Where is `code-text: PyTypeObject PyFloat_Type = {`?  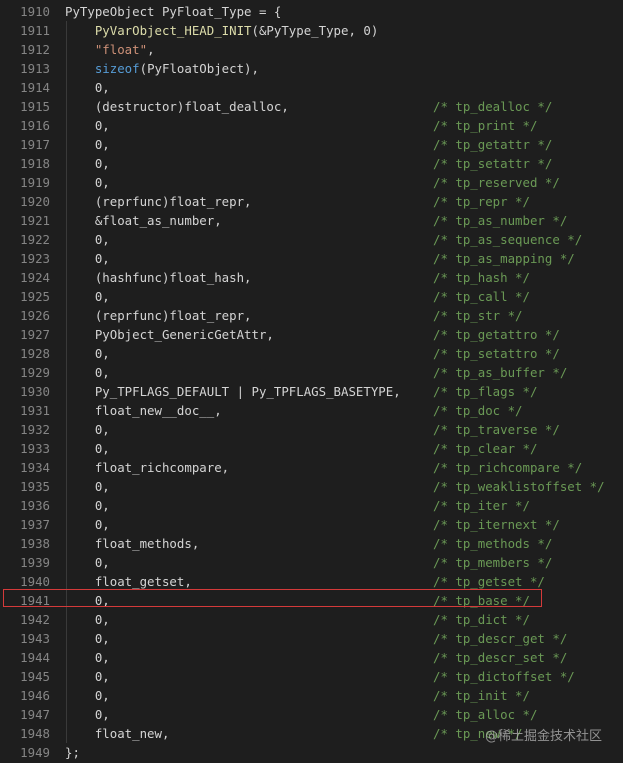 code-text: PyTypeObject PyFloat_Type = { is located at coordinates (173, 11).